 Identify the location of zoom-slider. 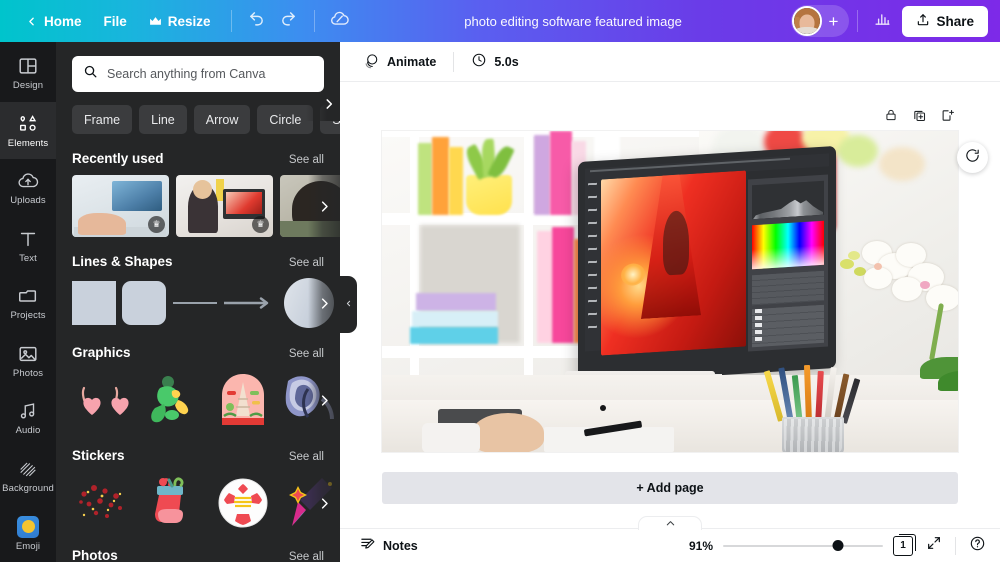
(803, 546).